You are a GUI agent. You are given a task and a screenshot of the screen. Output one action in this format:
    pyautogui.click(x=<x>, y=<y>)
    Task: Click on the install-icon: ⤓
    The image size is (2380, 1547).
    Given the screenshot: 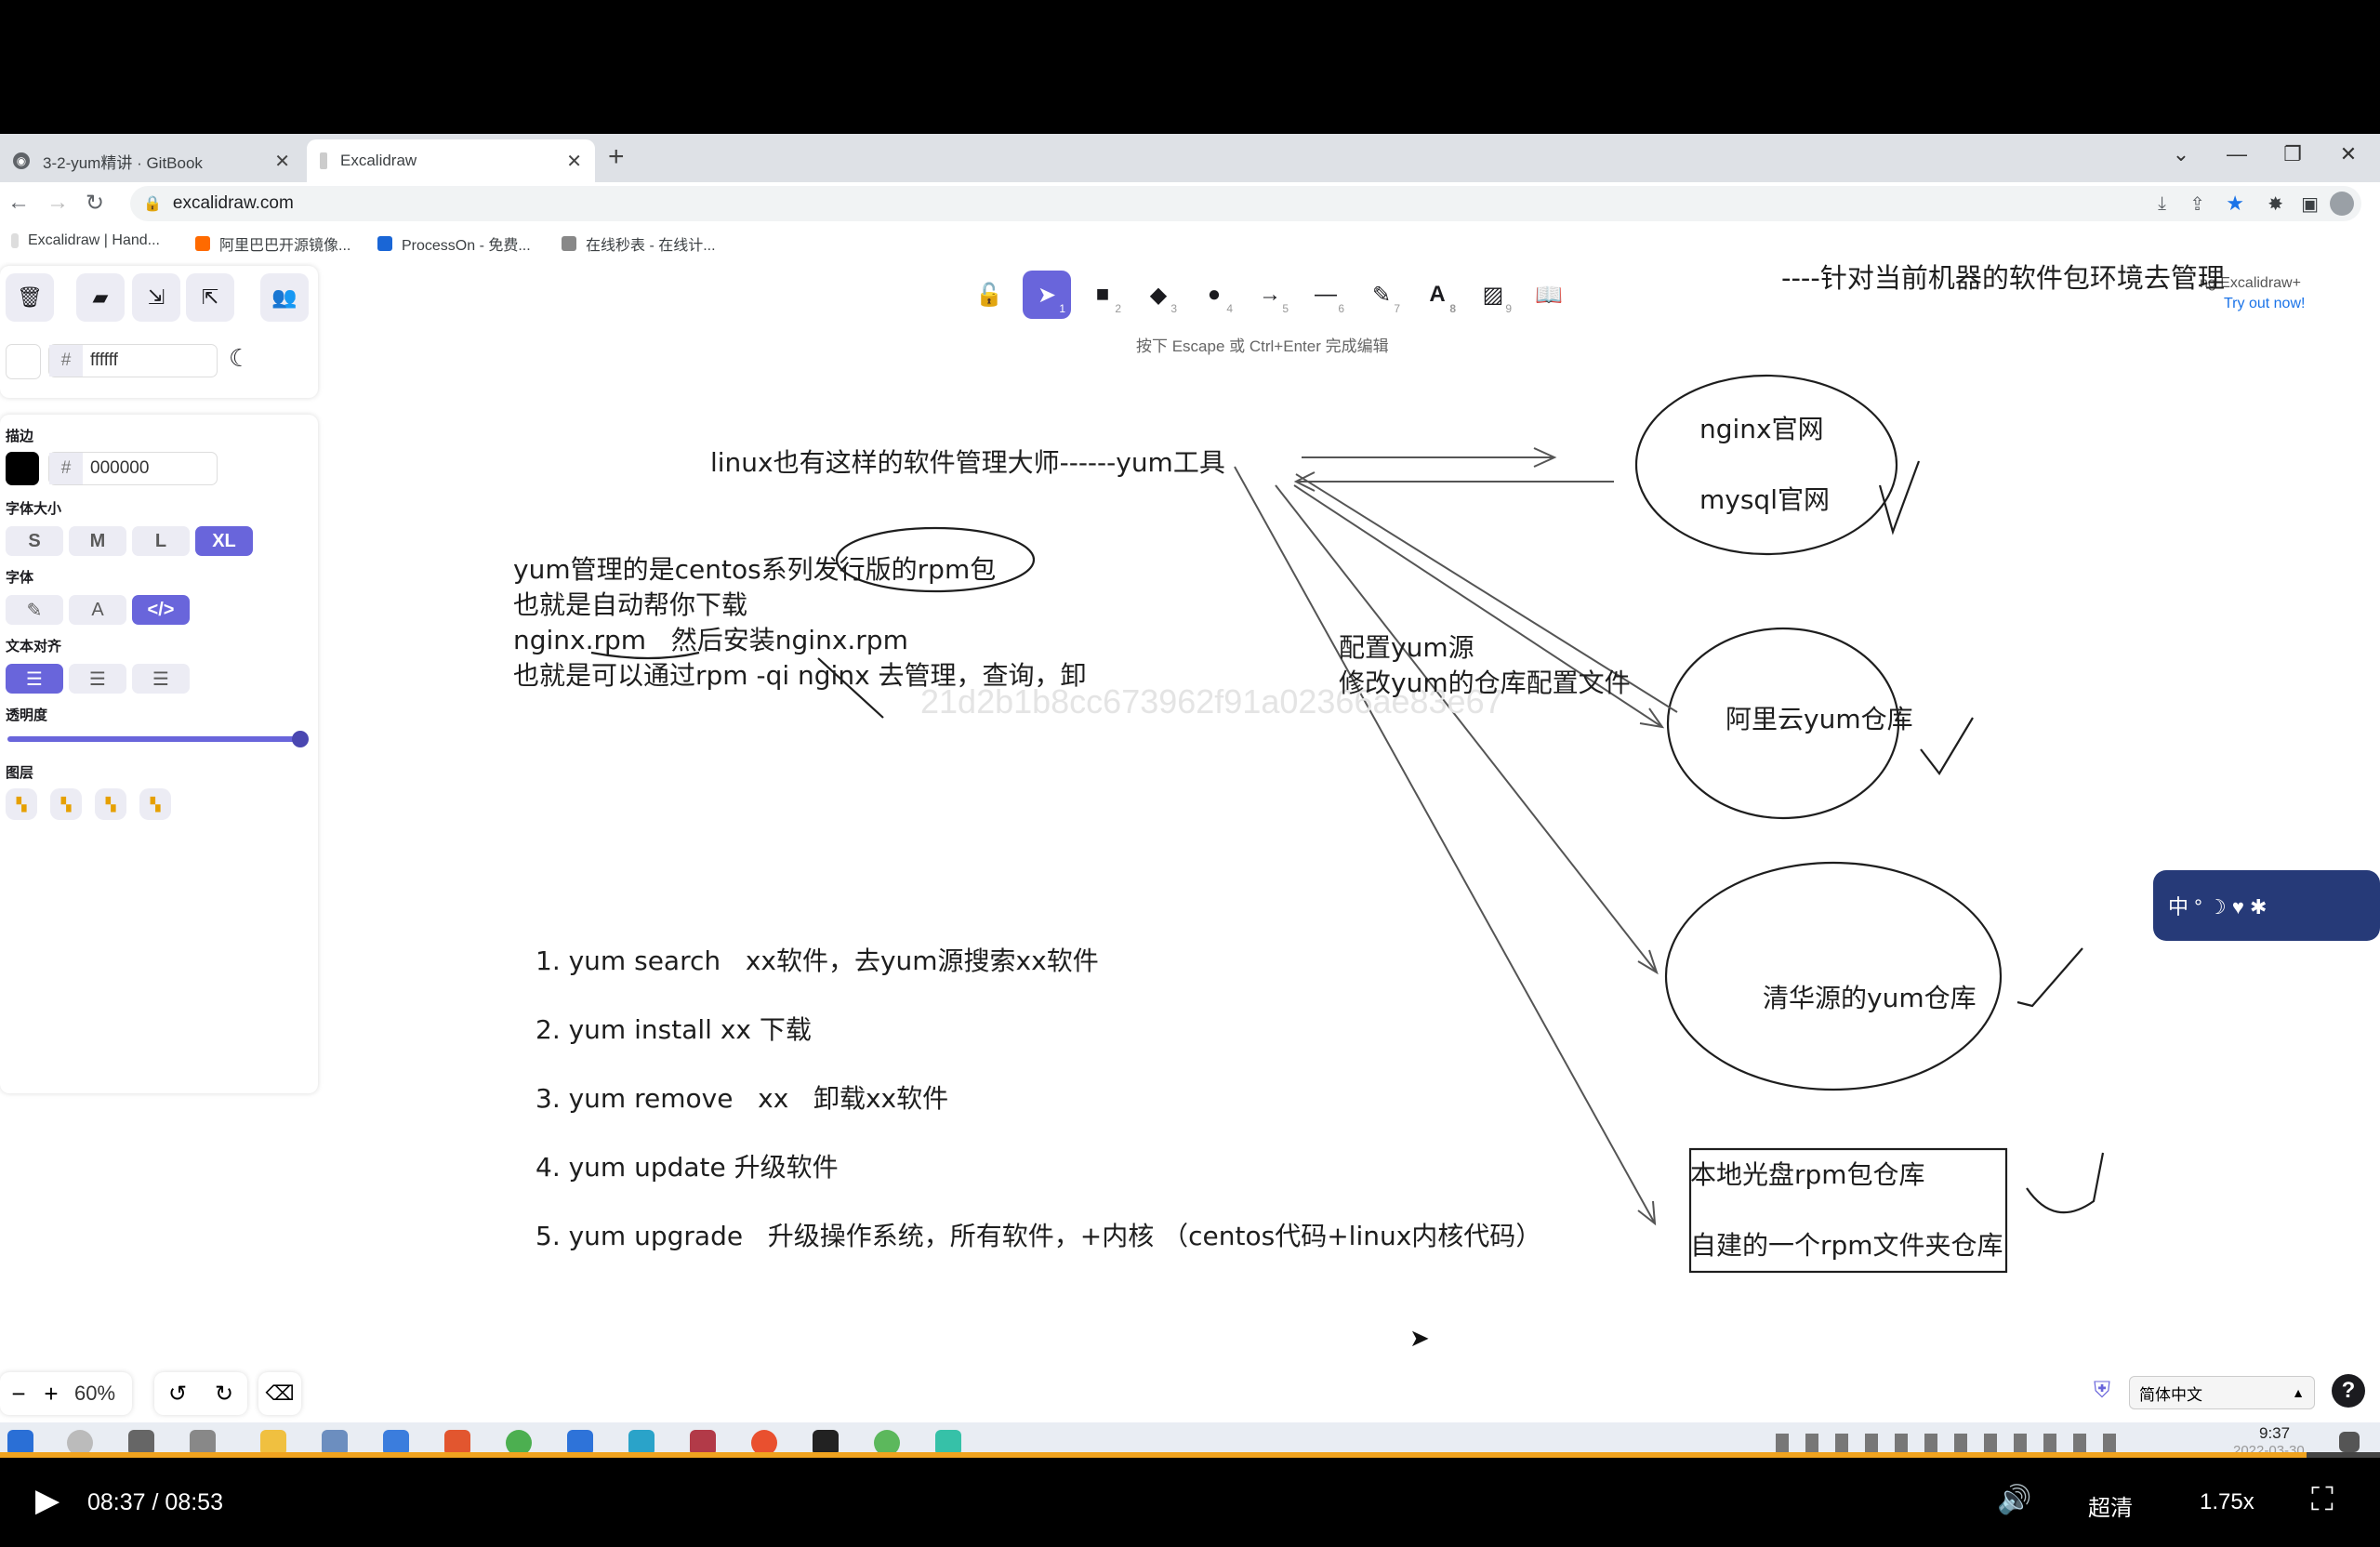 What is the action you would take?
    pyautogui.click(x=2162, y=204)
    